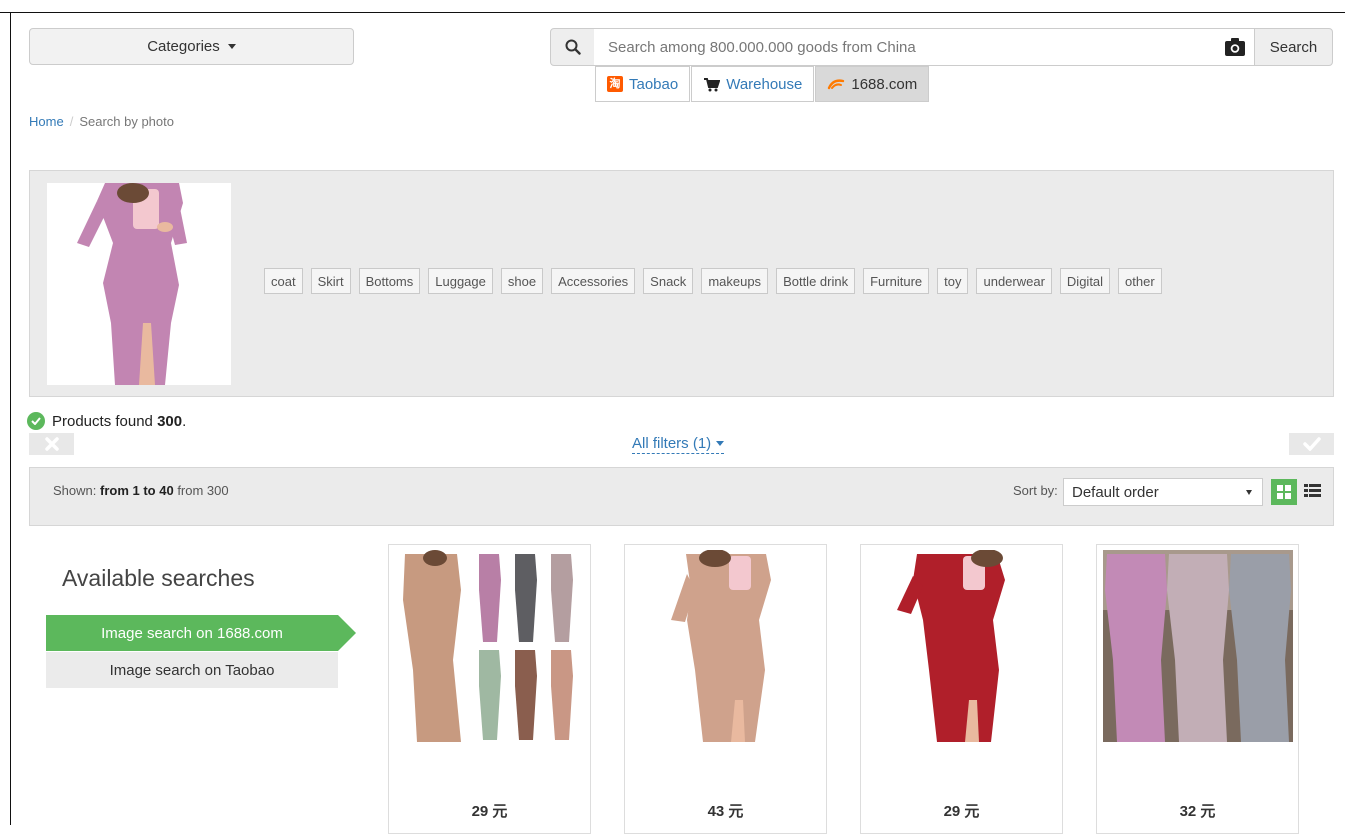 The height and width of the screenshot is (834, 1345). What do you see at coordinates (1284, 492) in the screenshot?
I see `grid-view-icon` at bounding box center [1284, 492].